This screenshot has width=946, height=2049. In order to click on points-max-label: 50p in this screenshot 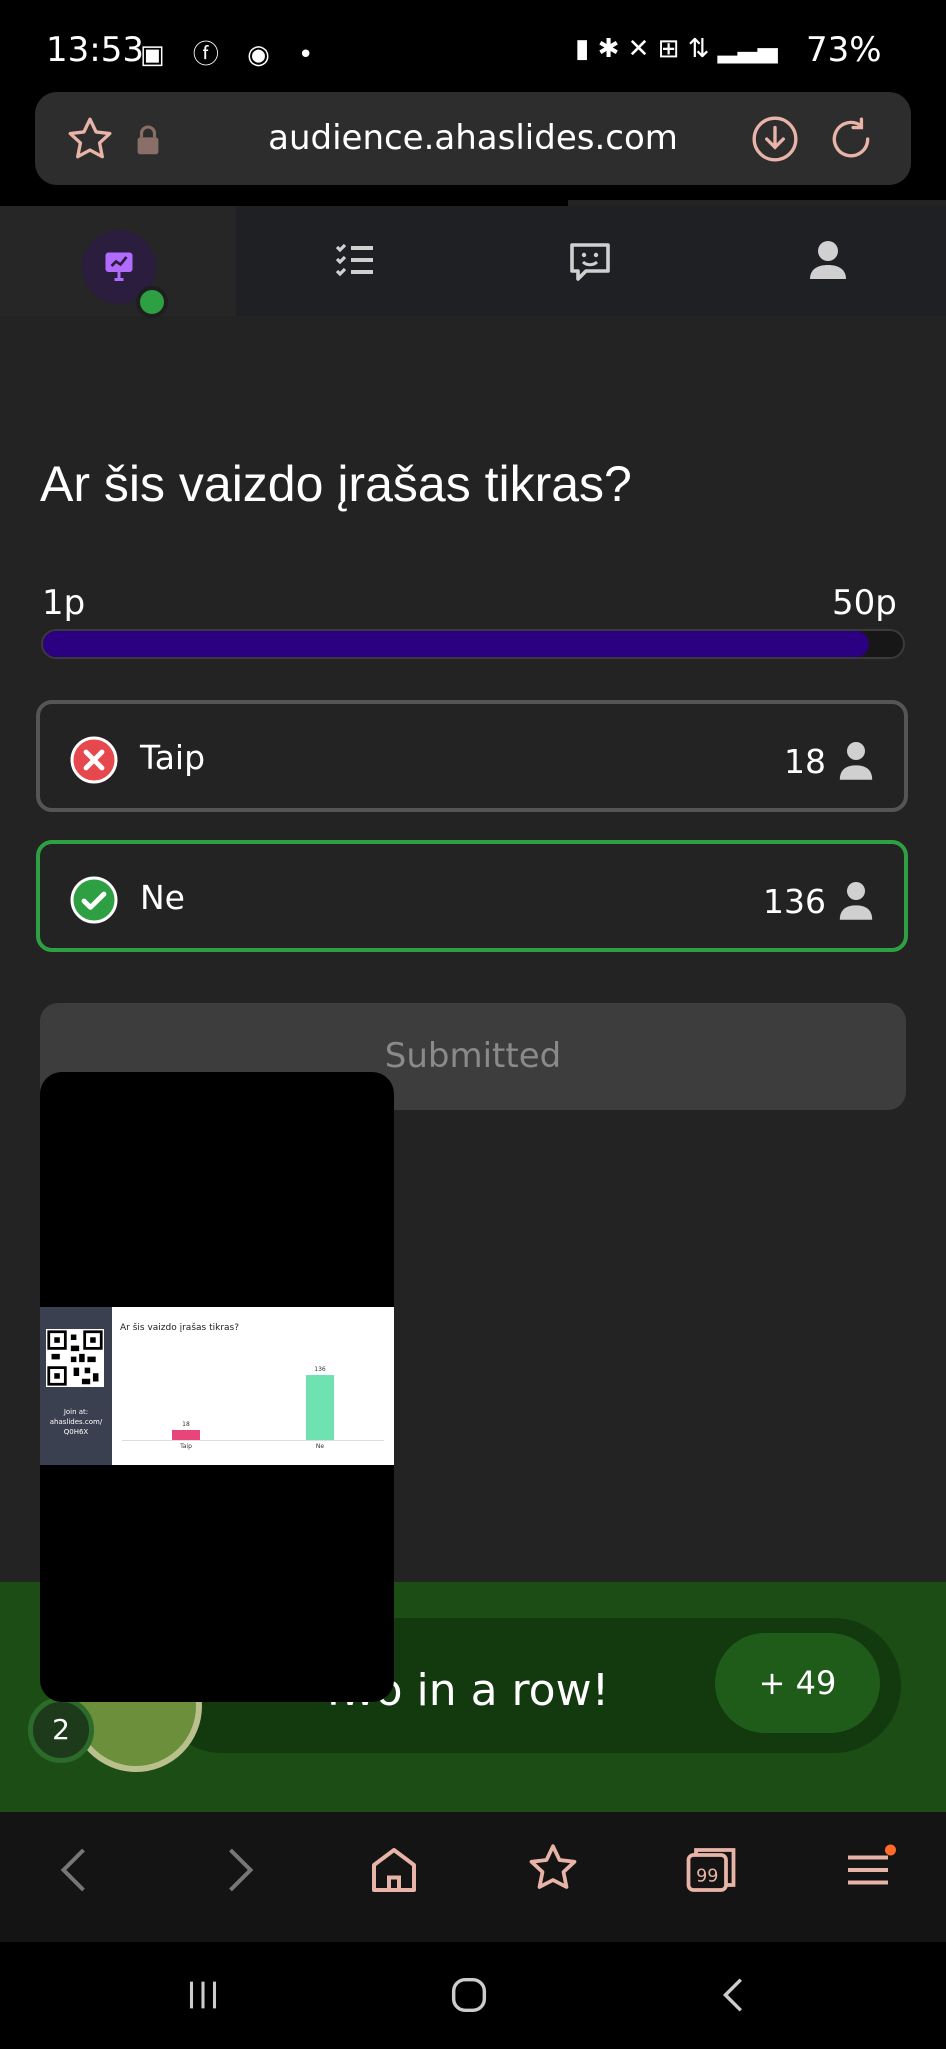, I will do `click(864, 603)`.